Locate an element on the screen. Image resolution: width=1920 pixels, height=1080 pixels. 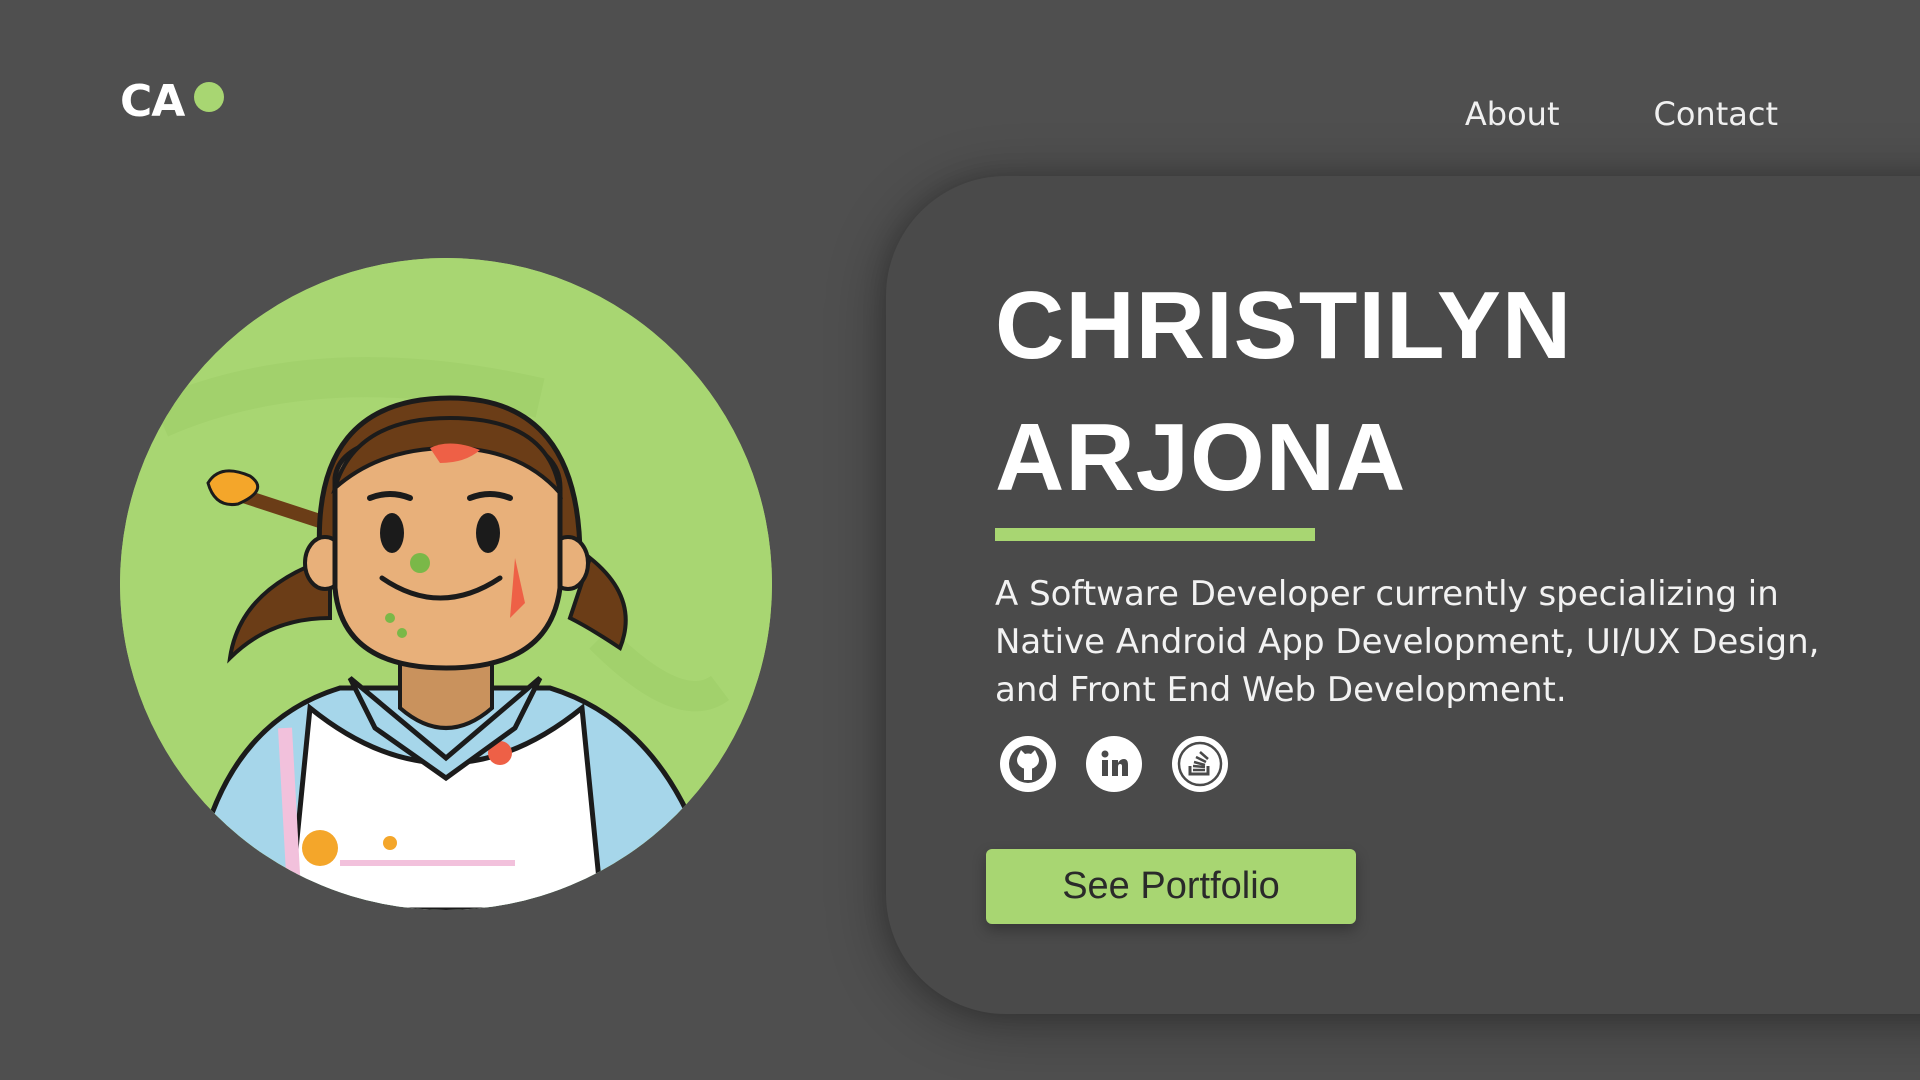
name-first: CHRISTILYN is located at coordinates (1284, 325).